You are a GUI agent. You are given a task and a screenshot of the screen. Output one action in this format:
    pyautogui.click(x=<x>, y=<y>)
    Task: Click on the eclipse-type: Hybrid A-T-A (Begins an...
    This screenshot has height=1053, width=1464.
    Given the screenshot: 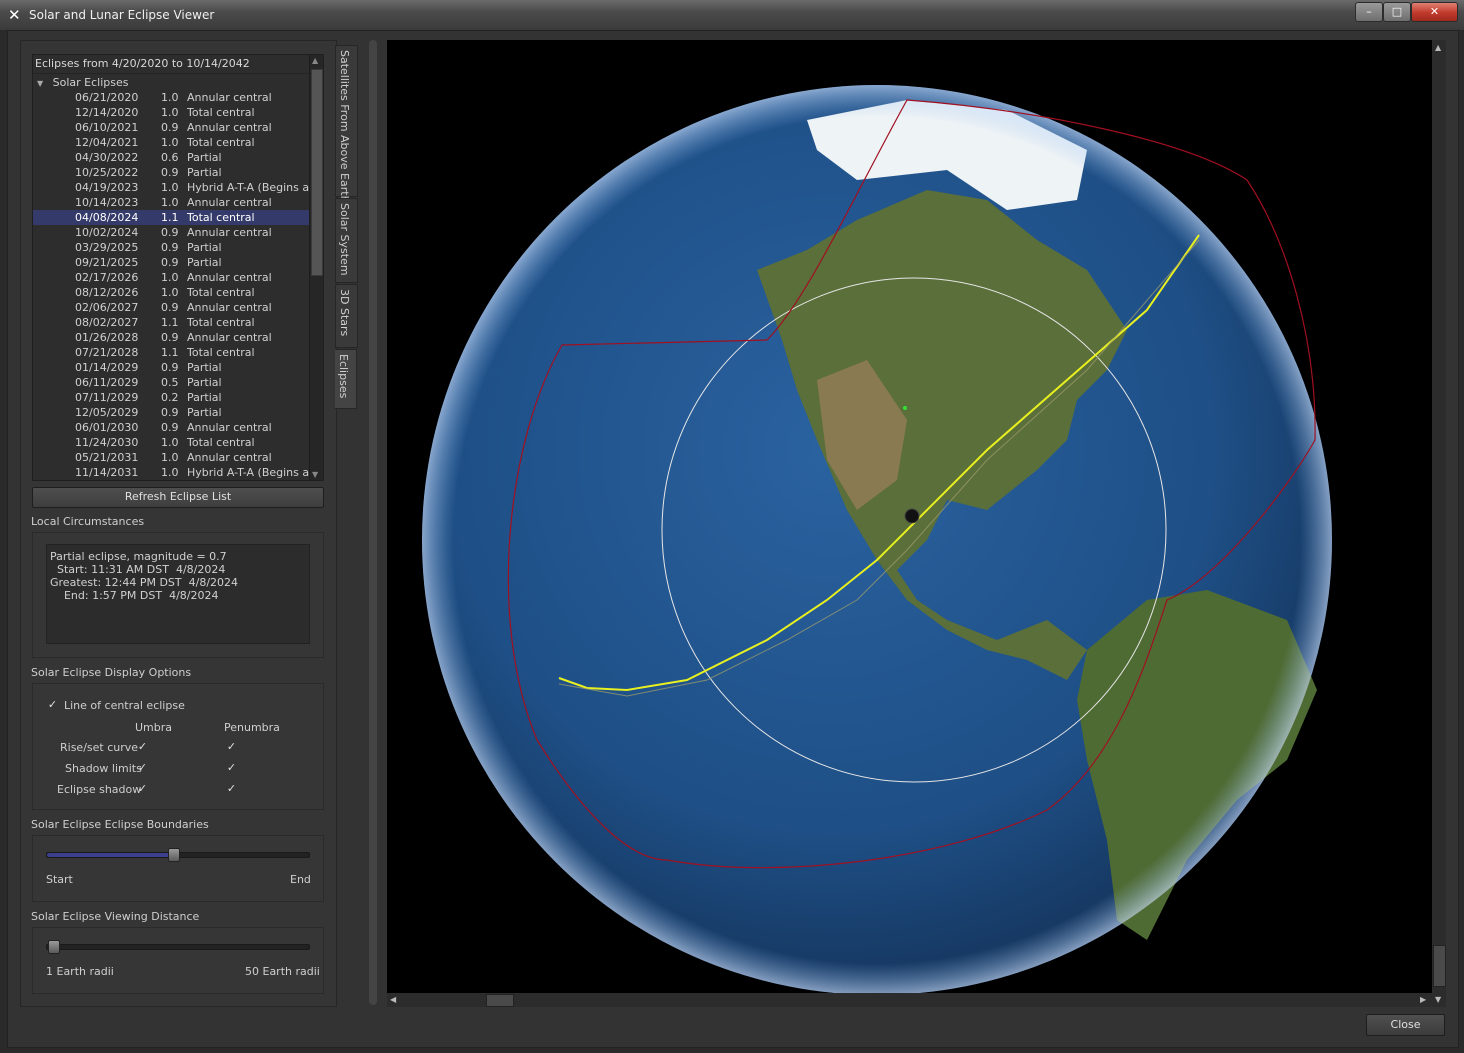 What is the action you would take?
    pyautogui.click(x=248, y=472)
    